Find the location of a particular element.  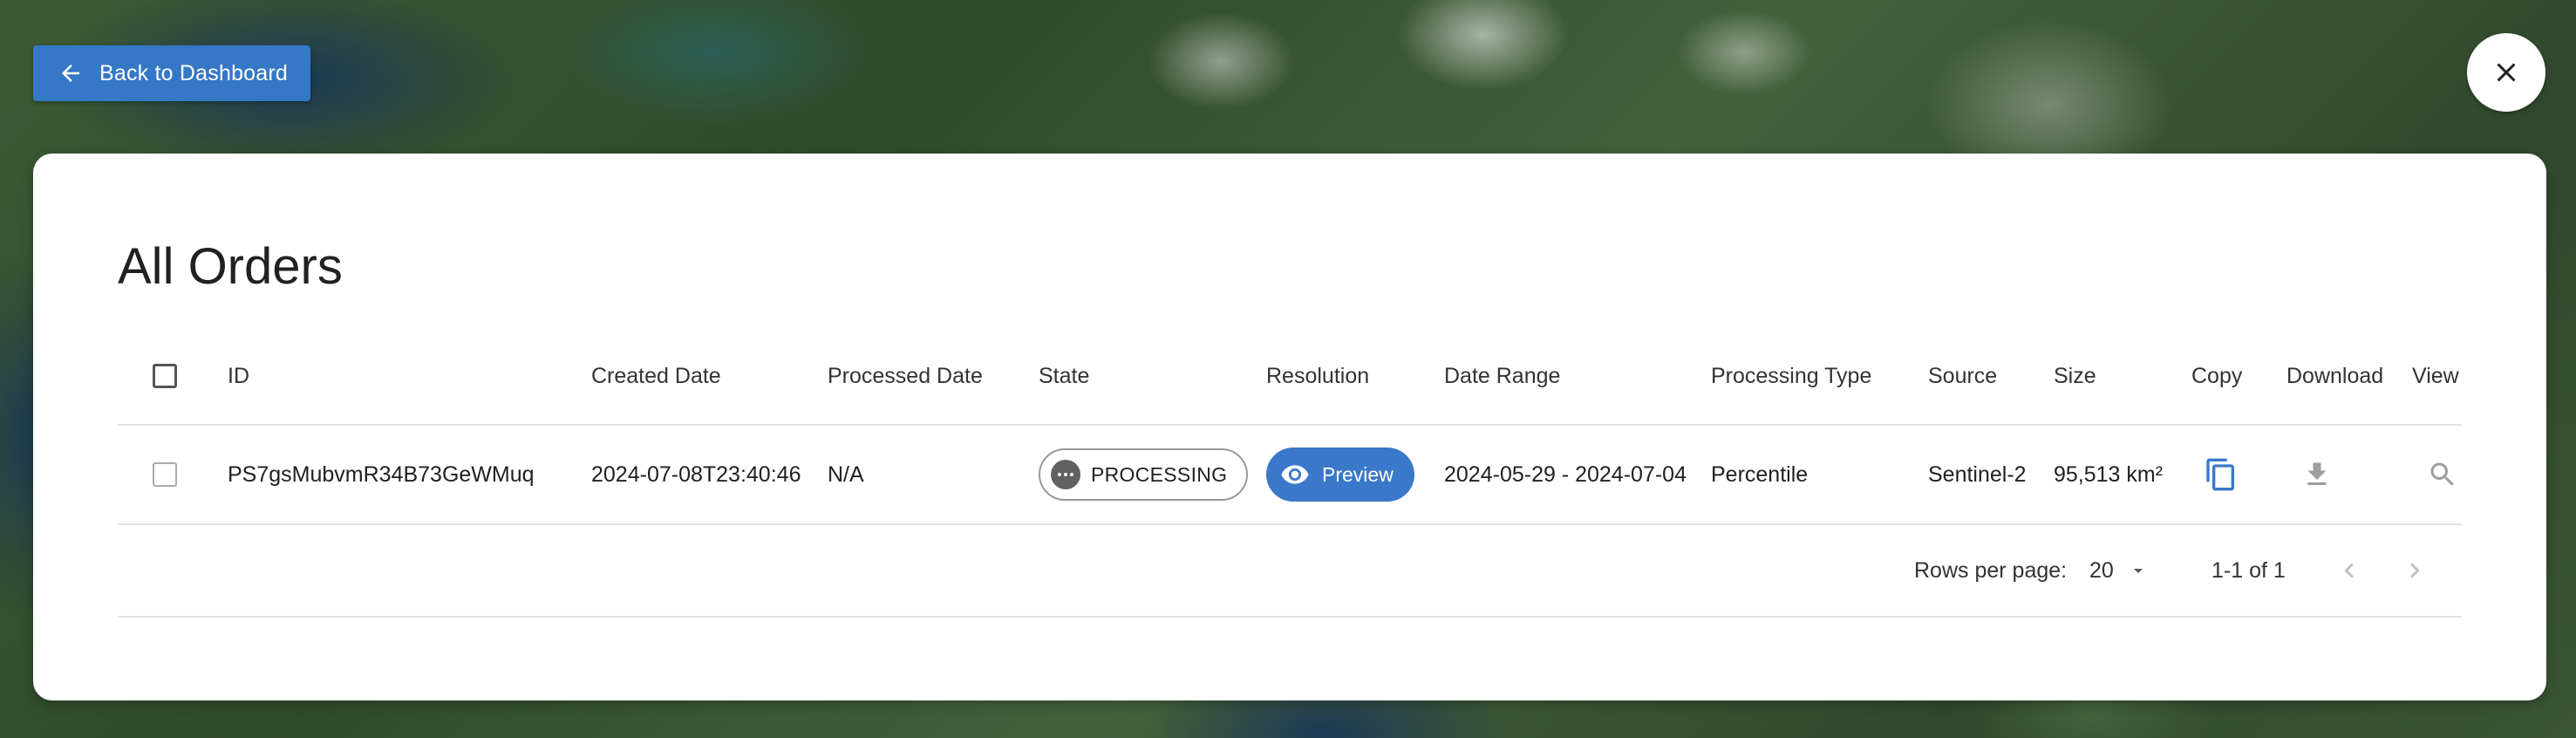

view-button is located at coordinates (2443, 474).